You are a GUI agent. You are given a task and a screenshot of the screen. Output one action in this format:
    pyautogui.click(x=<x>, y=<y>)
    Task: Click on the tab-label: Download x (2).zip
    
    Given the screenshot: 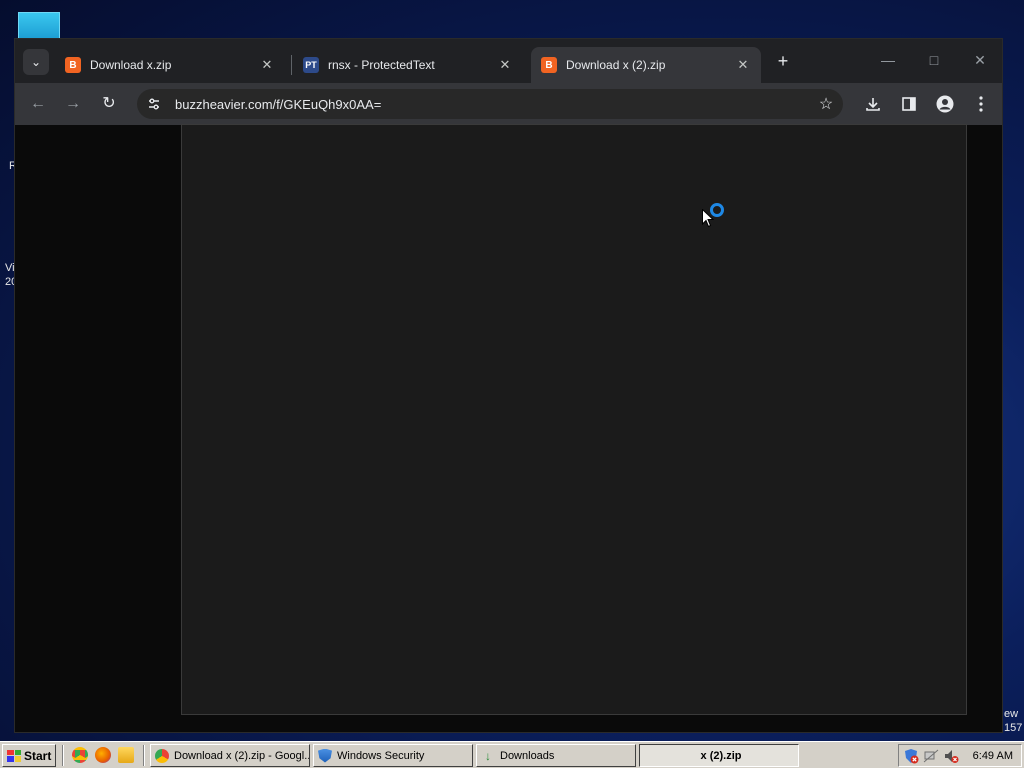 What is the action you would take?
    pyautogui.click(x=616, y=65)
    